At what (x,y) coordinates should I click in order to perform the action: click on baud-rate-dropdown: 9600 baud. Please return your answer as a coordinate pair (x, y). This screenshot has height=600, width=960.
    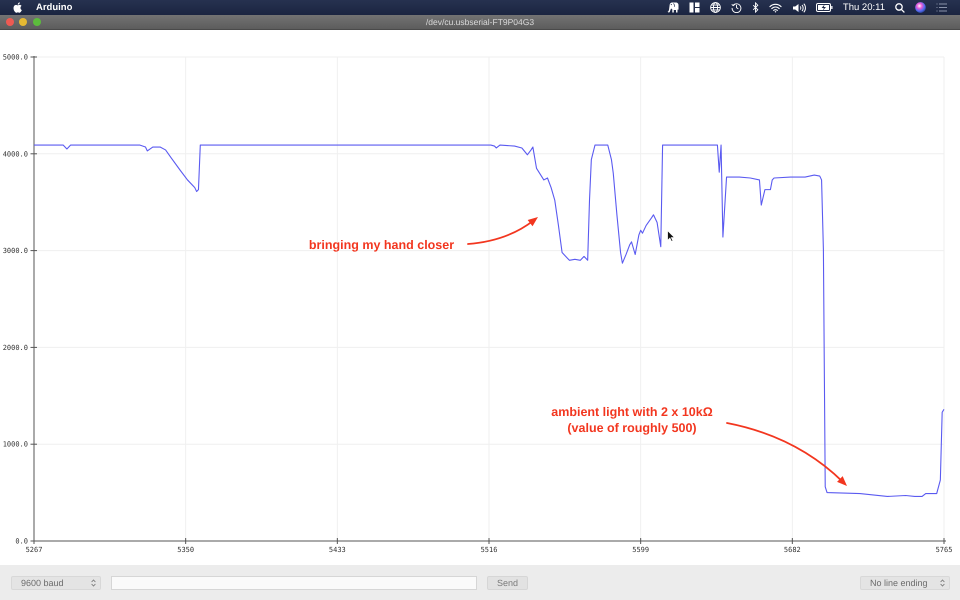
    Looking at the image, I should click on (56, 583).